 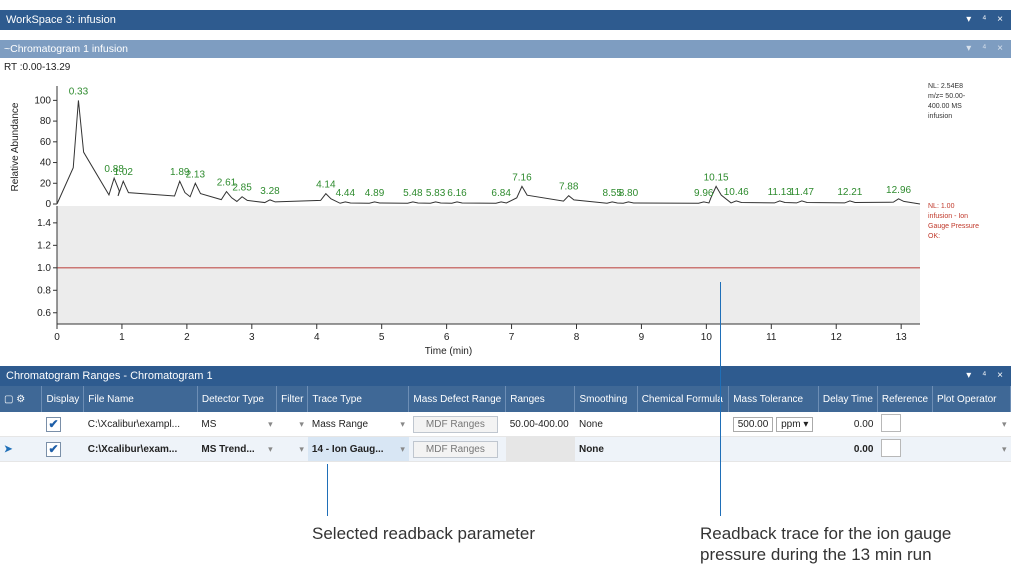 What do you see at coordinates (358, 449) in the screenshot?
I see `trace-type-cell: 14 - Ion Gaug... ▾` at bounding box center [358, 449].